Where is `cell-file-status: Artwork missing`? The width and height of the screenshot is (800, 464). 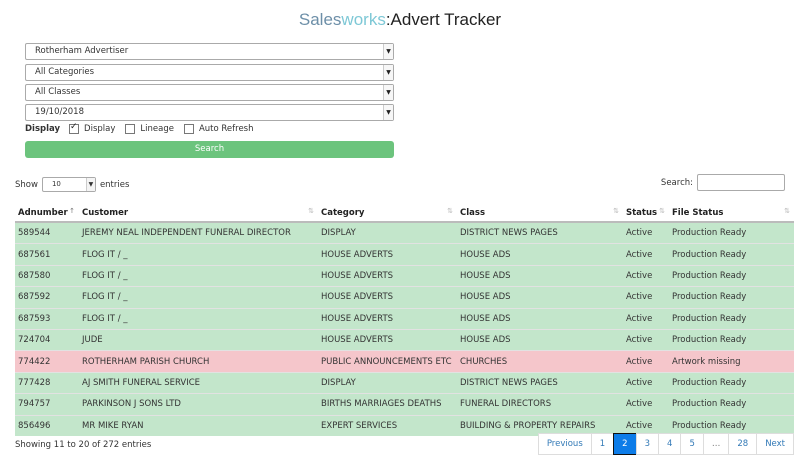 cell-file-status: Artwork missing is located at coordinates (731, 361).